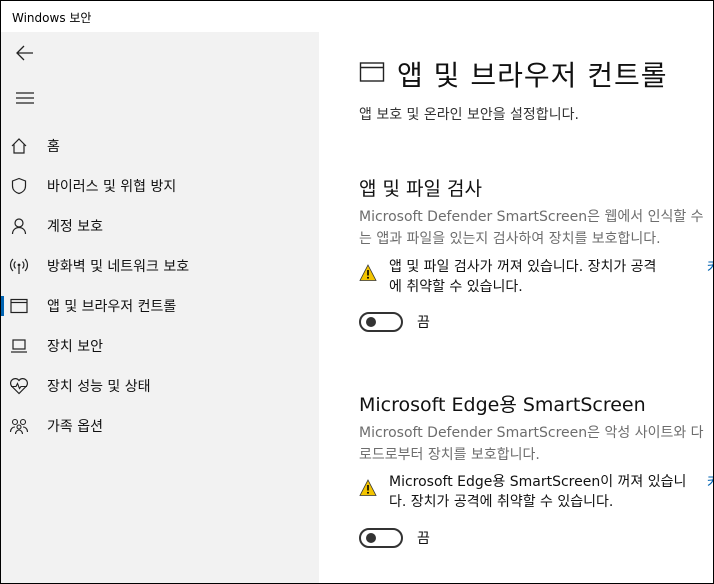 The width and height of the screenshot is (714, 584). I want to click on person-icon, so click(19, 226).